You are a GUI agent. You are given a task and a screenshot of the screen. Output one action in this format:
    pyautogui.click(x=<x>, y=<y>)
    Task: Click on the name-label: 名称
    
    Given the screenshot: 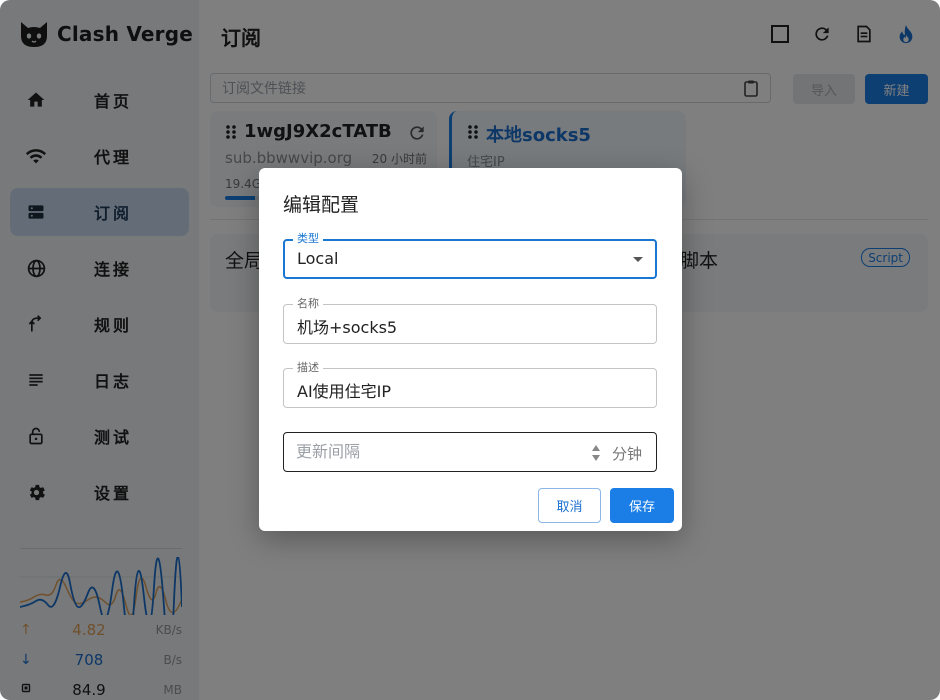 What is the action you would take?
    pyautogui.click(x=308, y=304)
    